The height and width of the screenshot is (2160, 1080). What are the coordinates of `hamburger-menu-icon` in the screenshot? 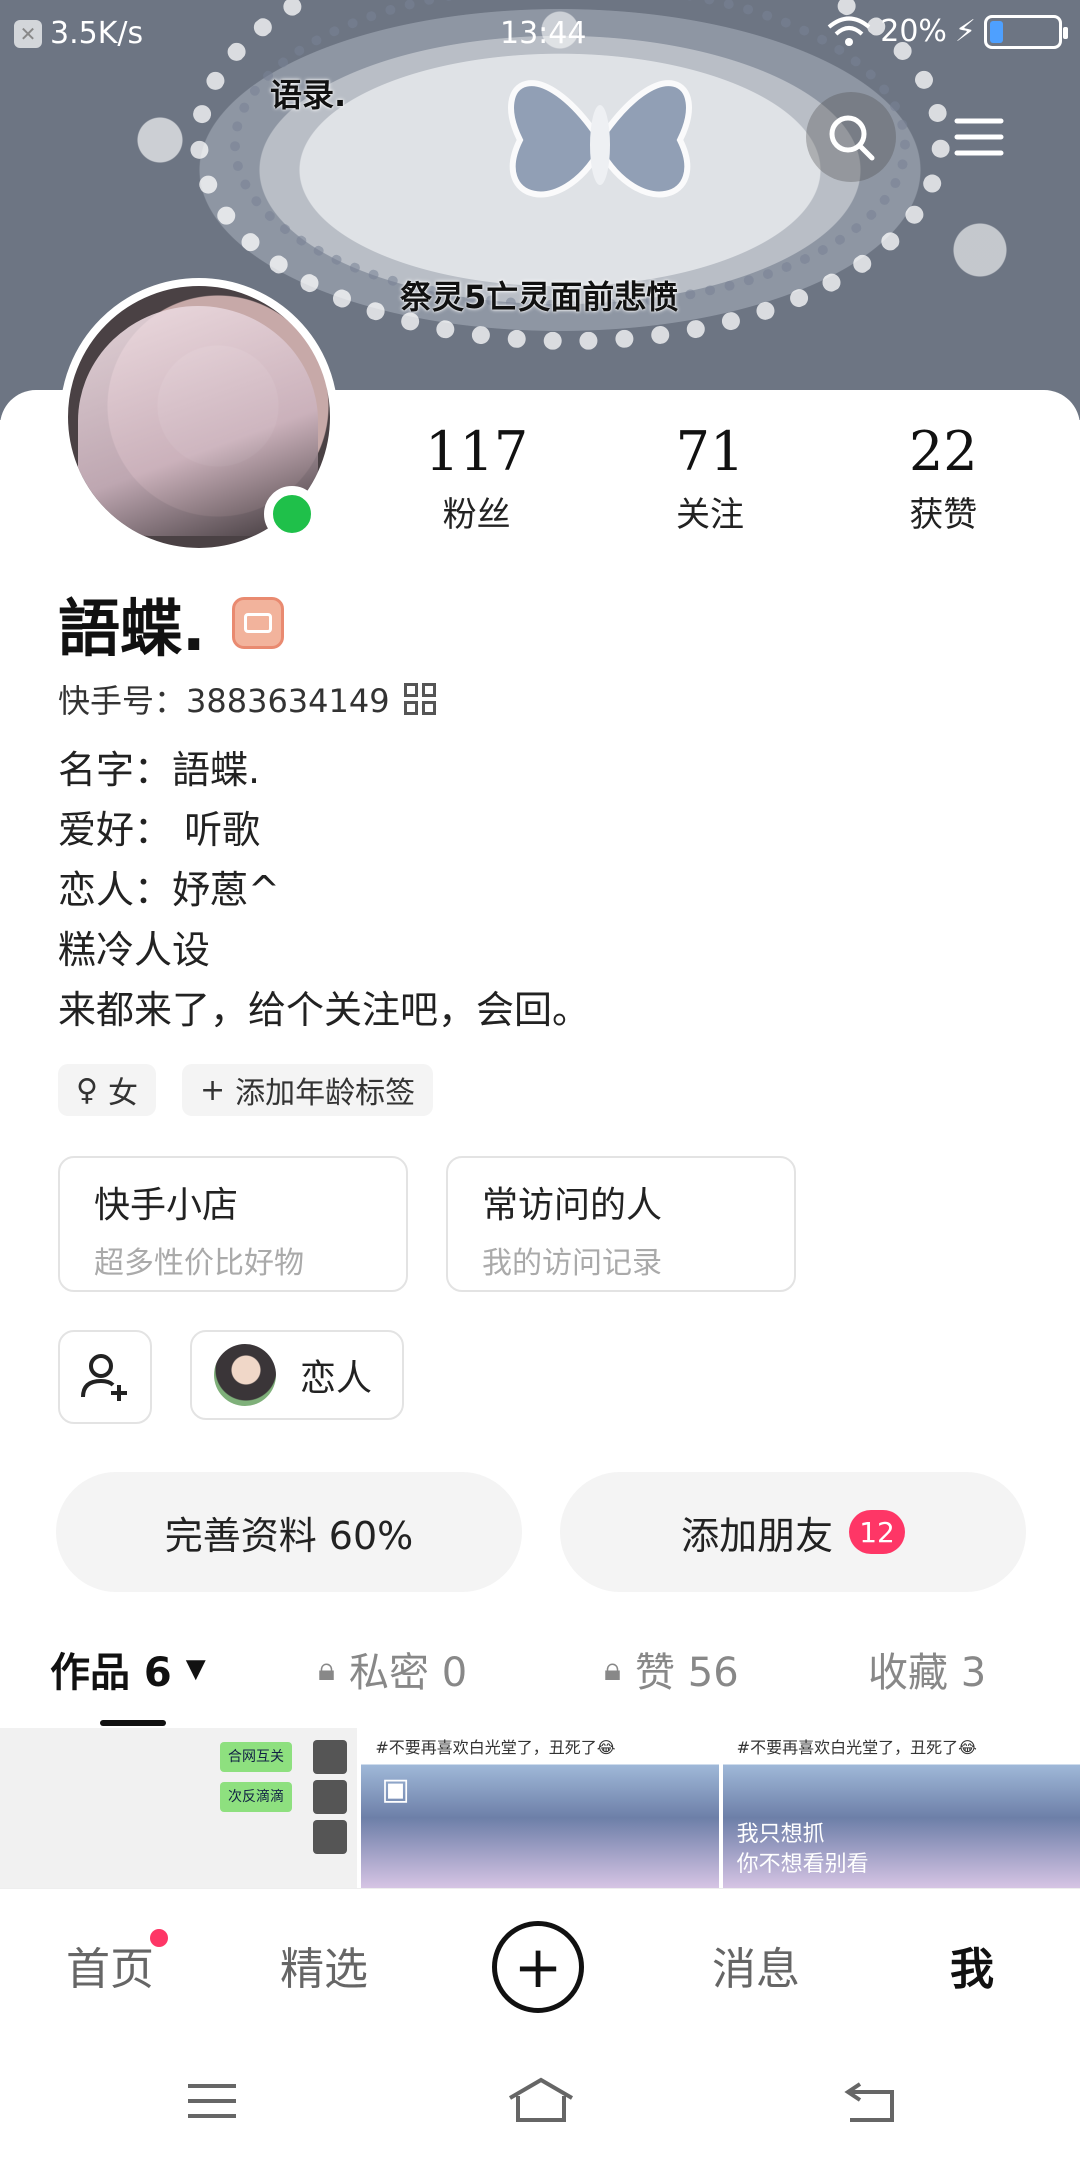 It's located at (979, 137).